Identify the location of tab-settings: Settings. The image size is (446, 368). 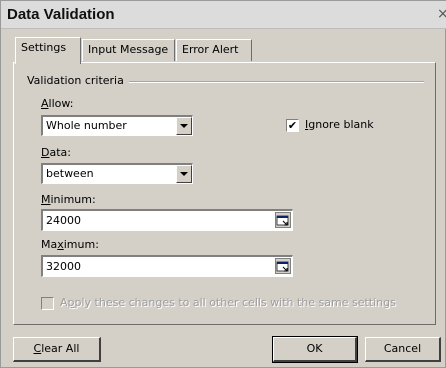
(48, 50).